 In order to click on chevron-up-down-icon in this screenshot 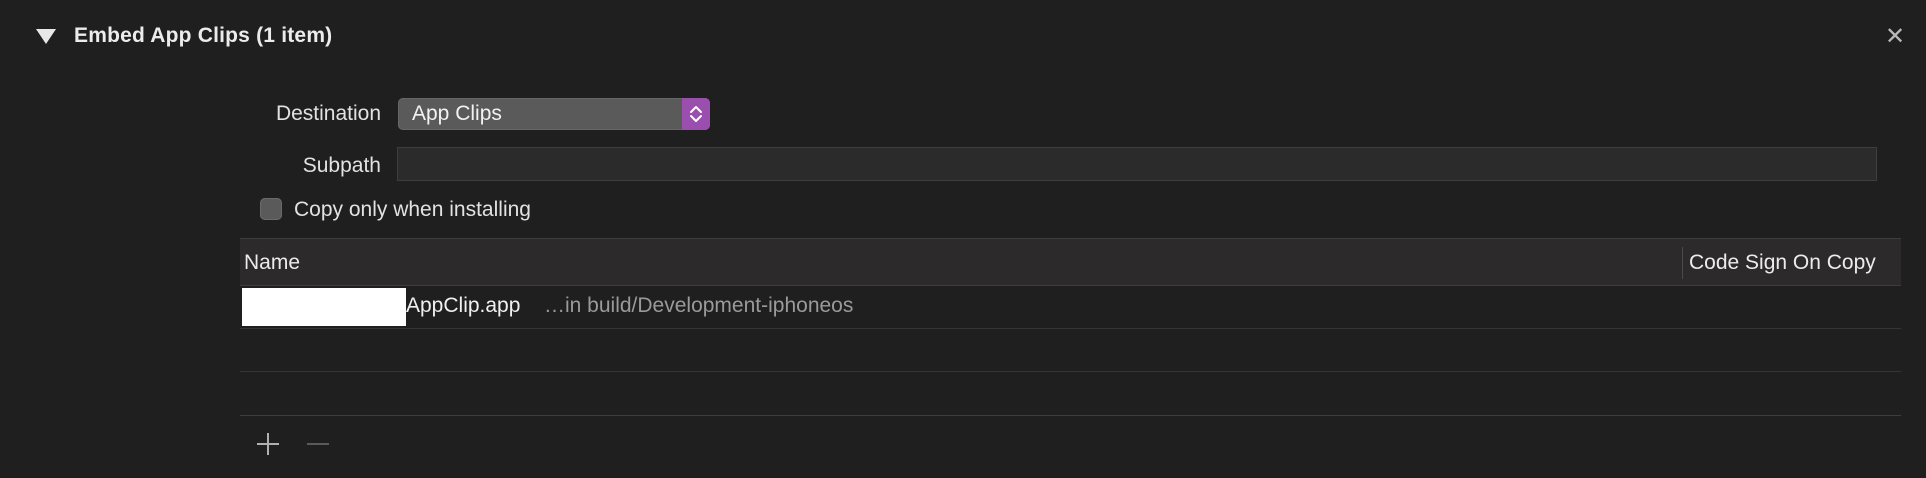, I will do `click(696, 114)`.